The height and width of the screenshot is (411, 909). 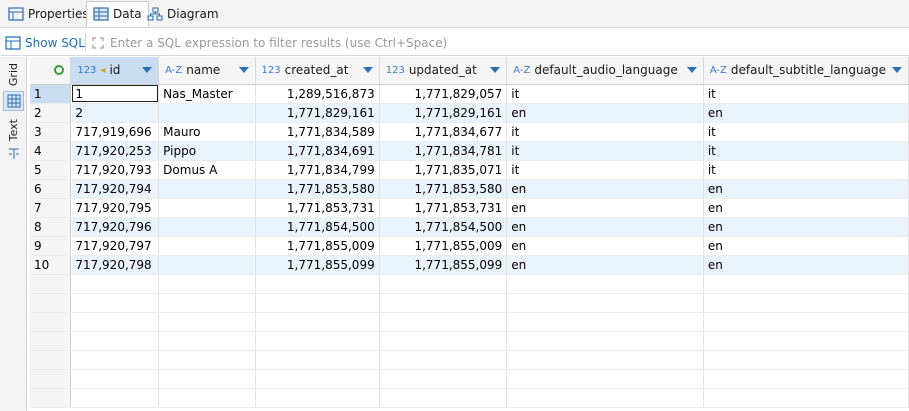 I want to click on cell-created-at: 1,771,834,799, so click(x=317, y=170).